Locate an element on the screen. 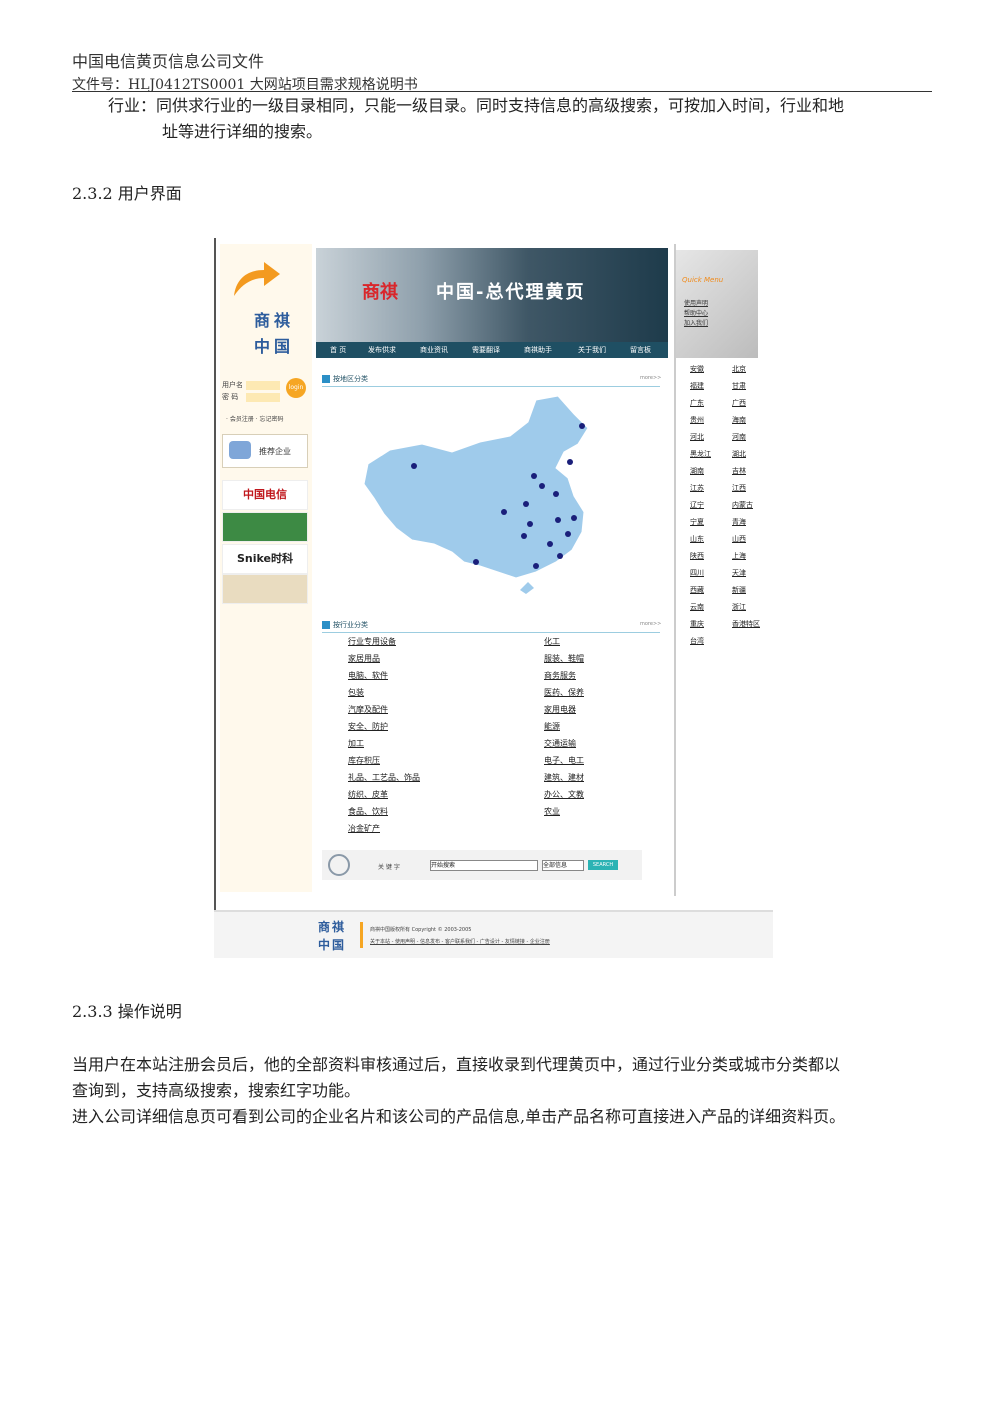 The image size is (1000, 1406). quick-menu-title: Quick Menu is located at coordinates (703, 280).